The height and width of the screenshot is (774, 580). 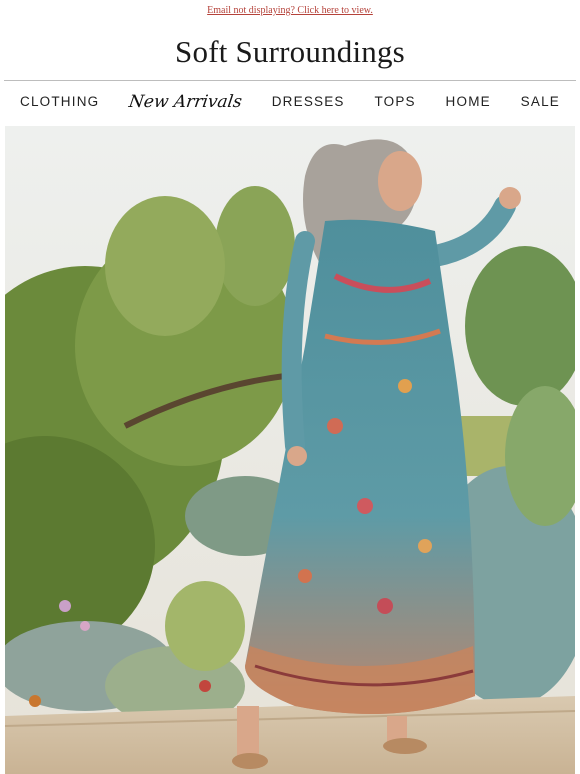 What do you see at coordinates (290, 52) in the screenshot?
I see `brand-logo: Soft Surroundings` at bounding box center [290, 52].